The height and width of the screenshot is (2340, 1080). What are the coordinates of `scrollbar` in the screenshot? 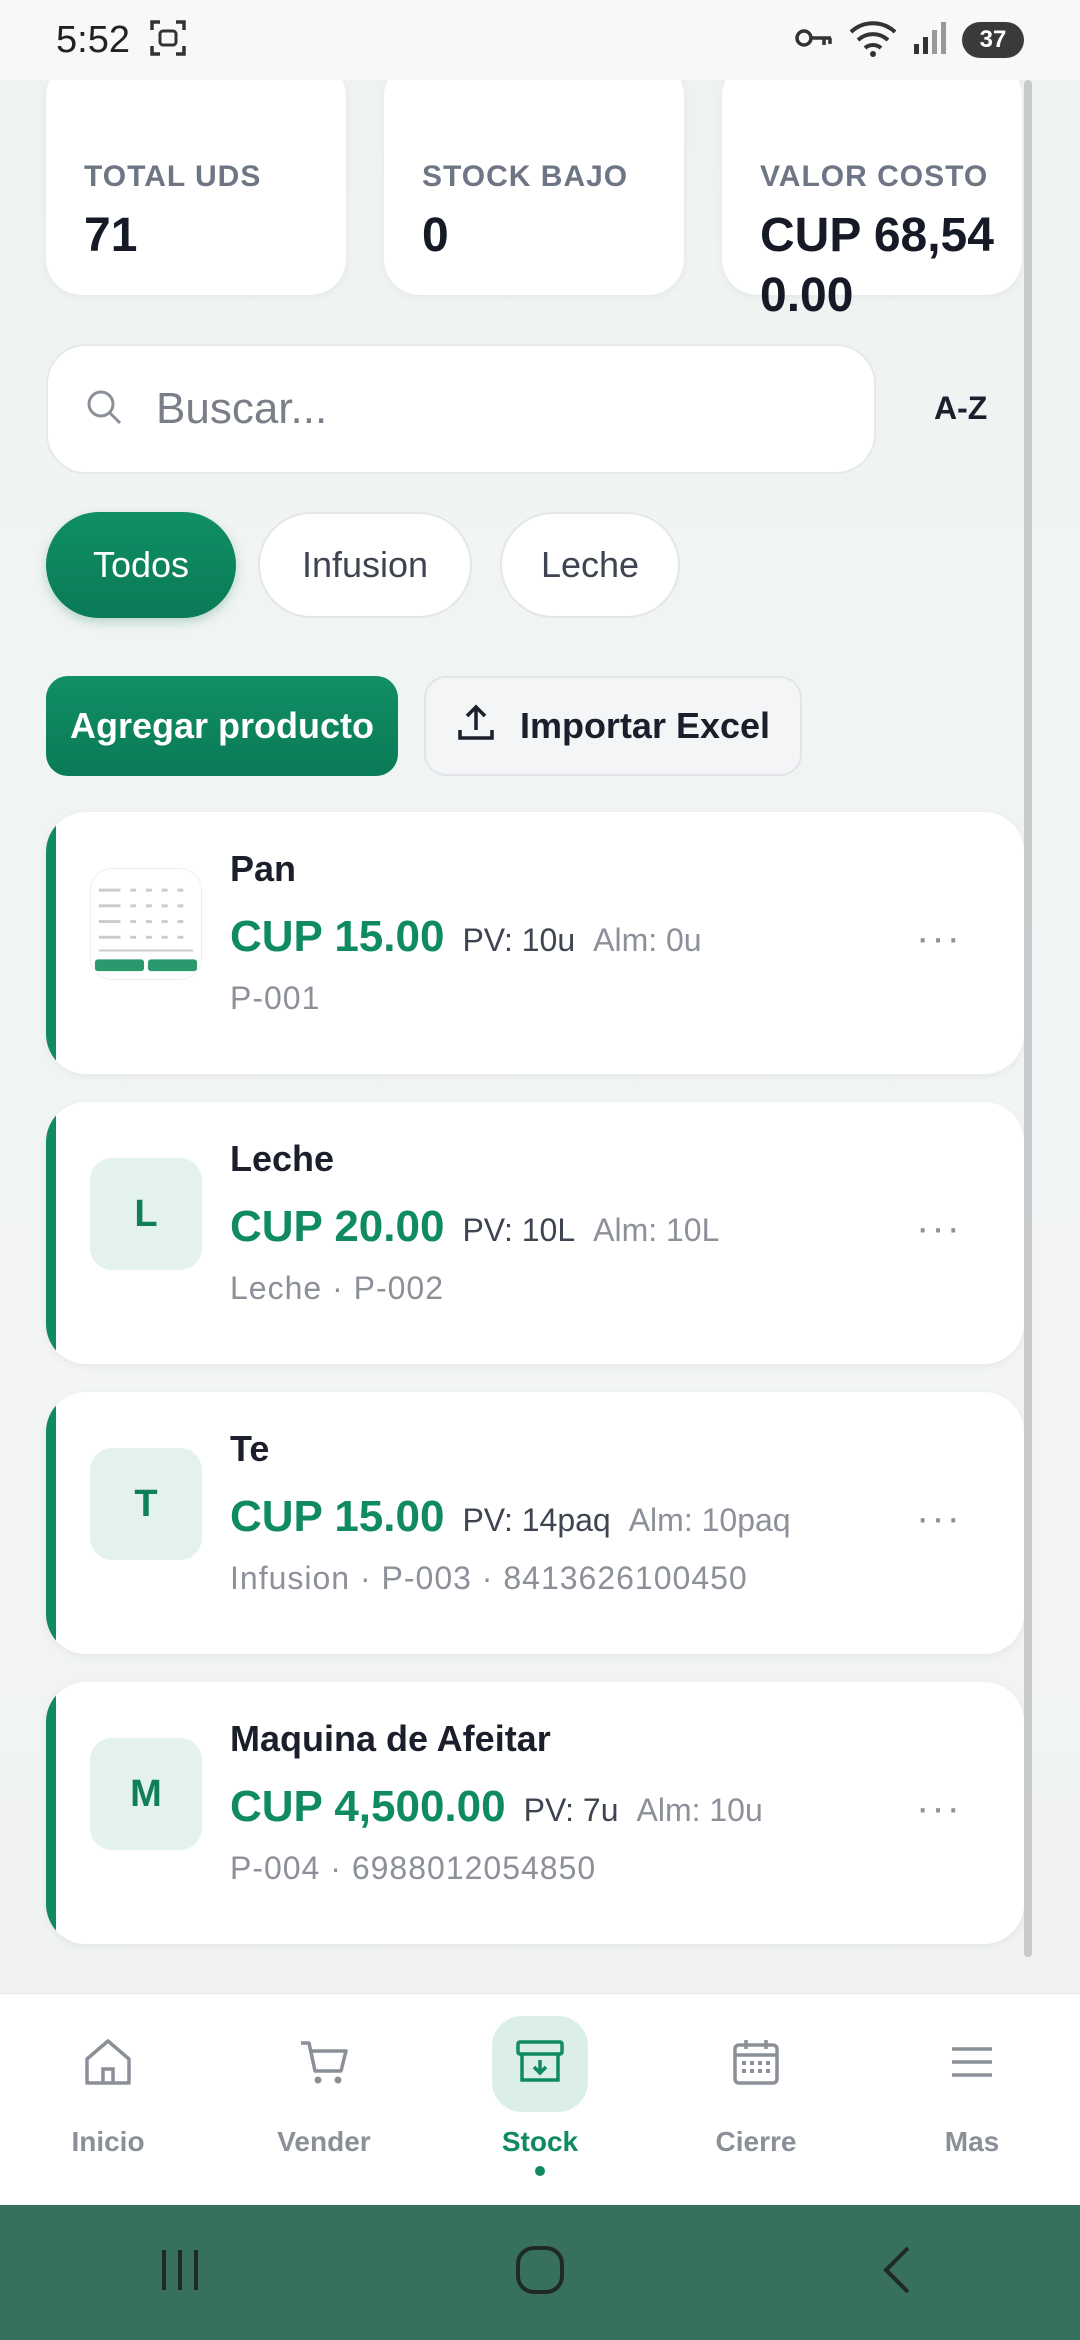 It's located at (1028, 1018).